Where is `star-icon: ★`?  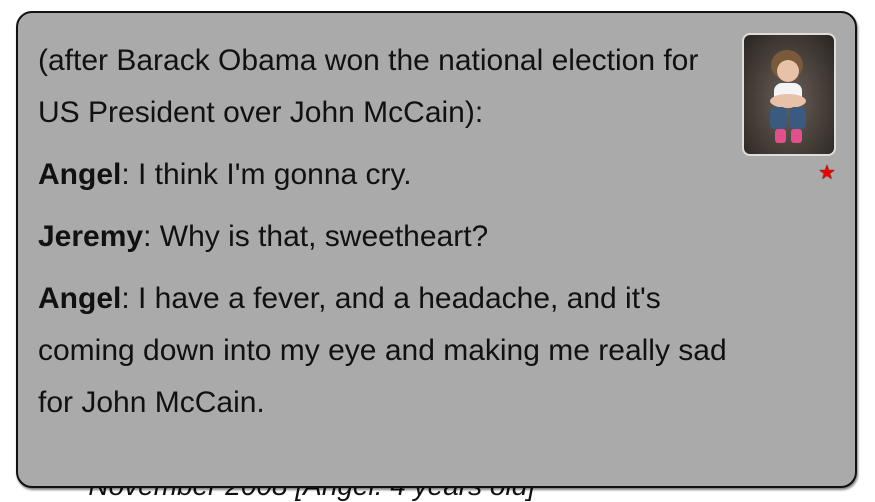 star-icon: ★ is located at coordinates (827, 173).